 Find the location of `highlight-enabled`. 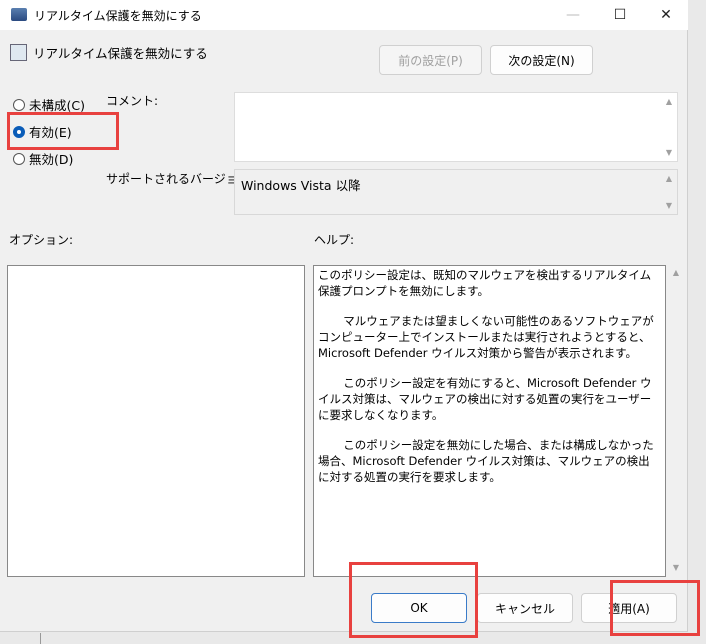

highlight-enabled is located at coordinates (63, 131).